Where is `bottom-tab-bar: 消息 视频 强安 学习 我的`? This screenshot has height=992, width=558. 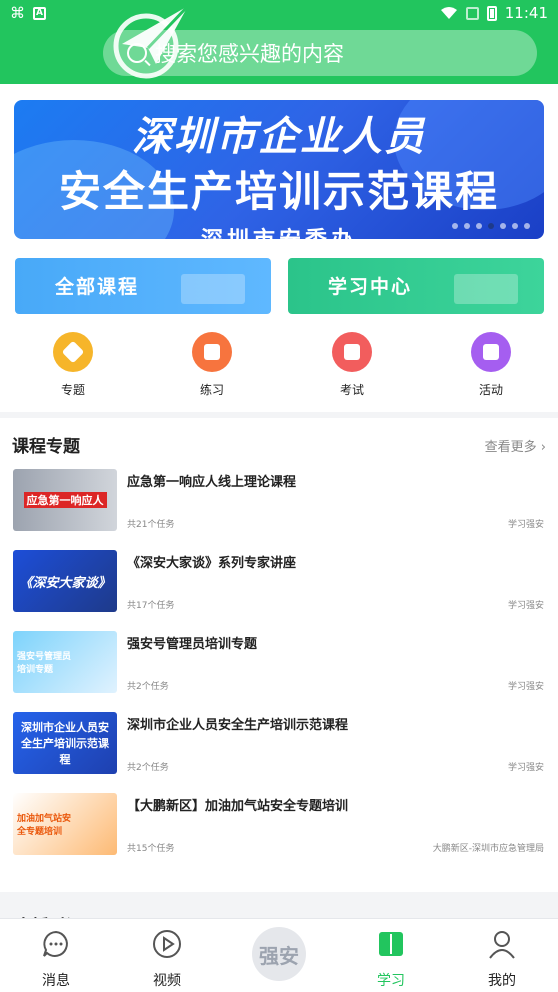
bottom-tab-bar: 消息 视频 强安 学习 我的 is located at coordinates (279, 955).